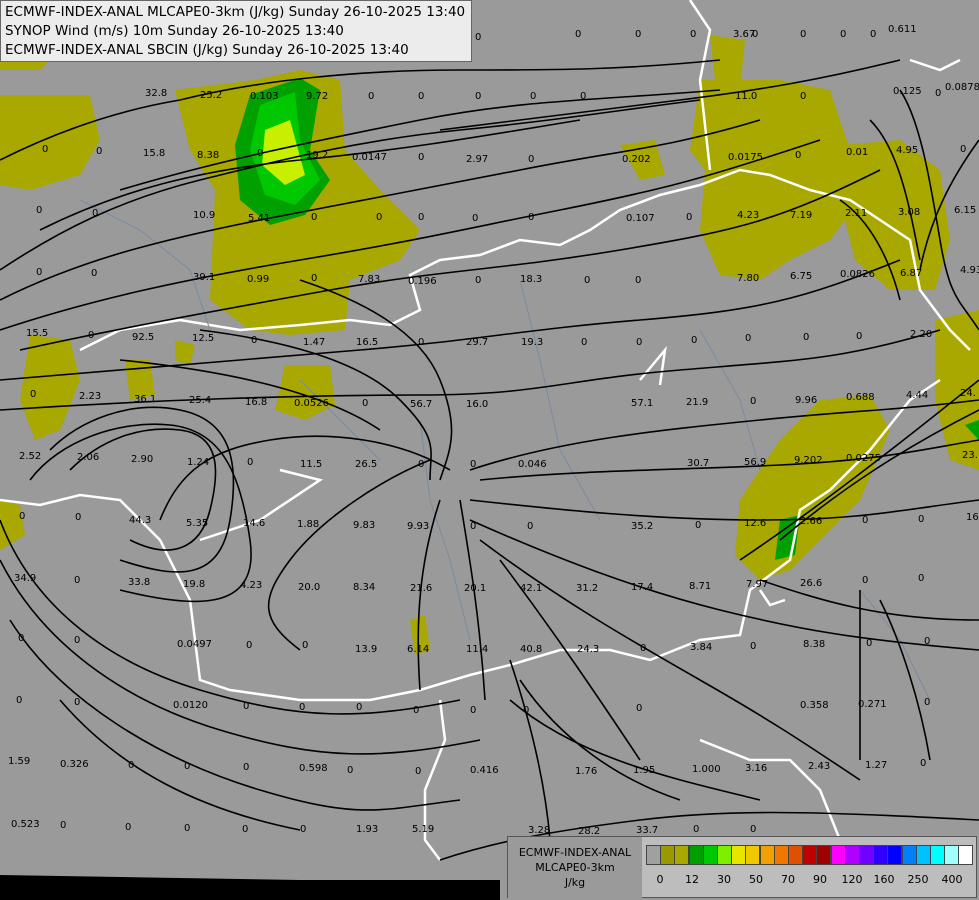  What do you see at coordinates (917, 395) in the screenshot?
I see `sbcin-value-label: 4.44` at bounding box center [917, 395].